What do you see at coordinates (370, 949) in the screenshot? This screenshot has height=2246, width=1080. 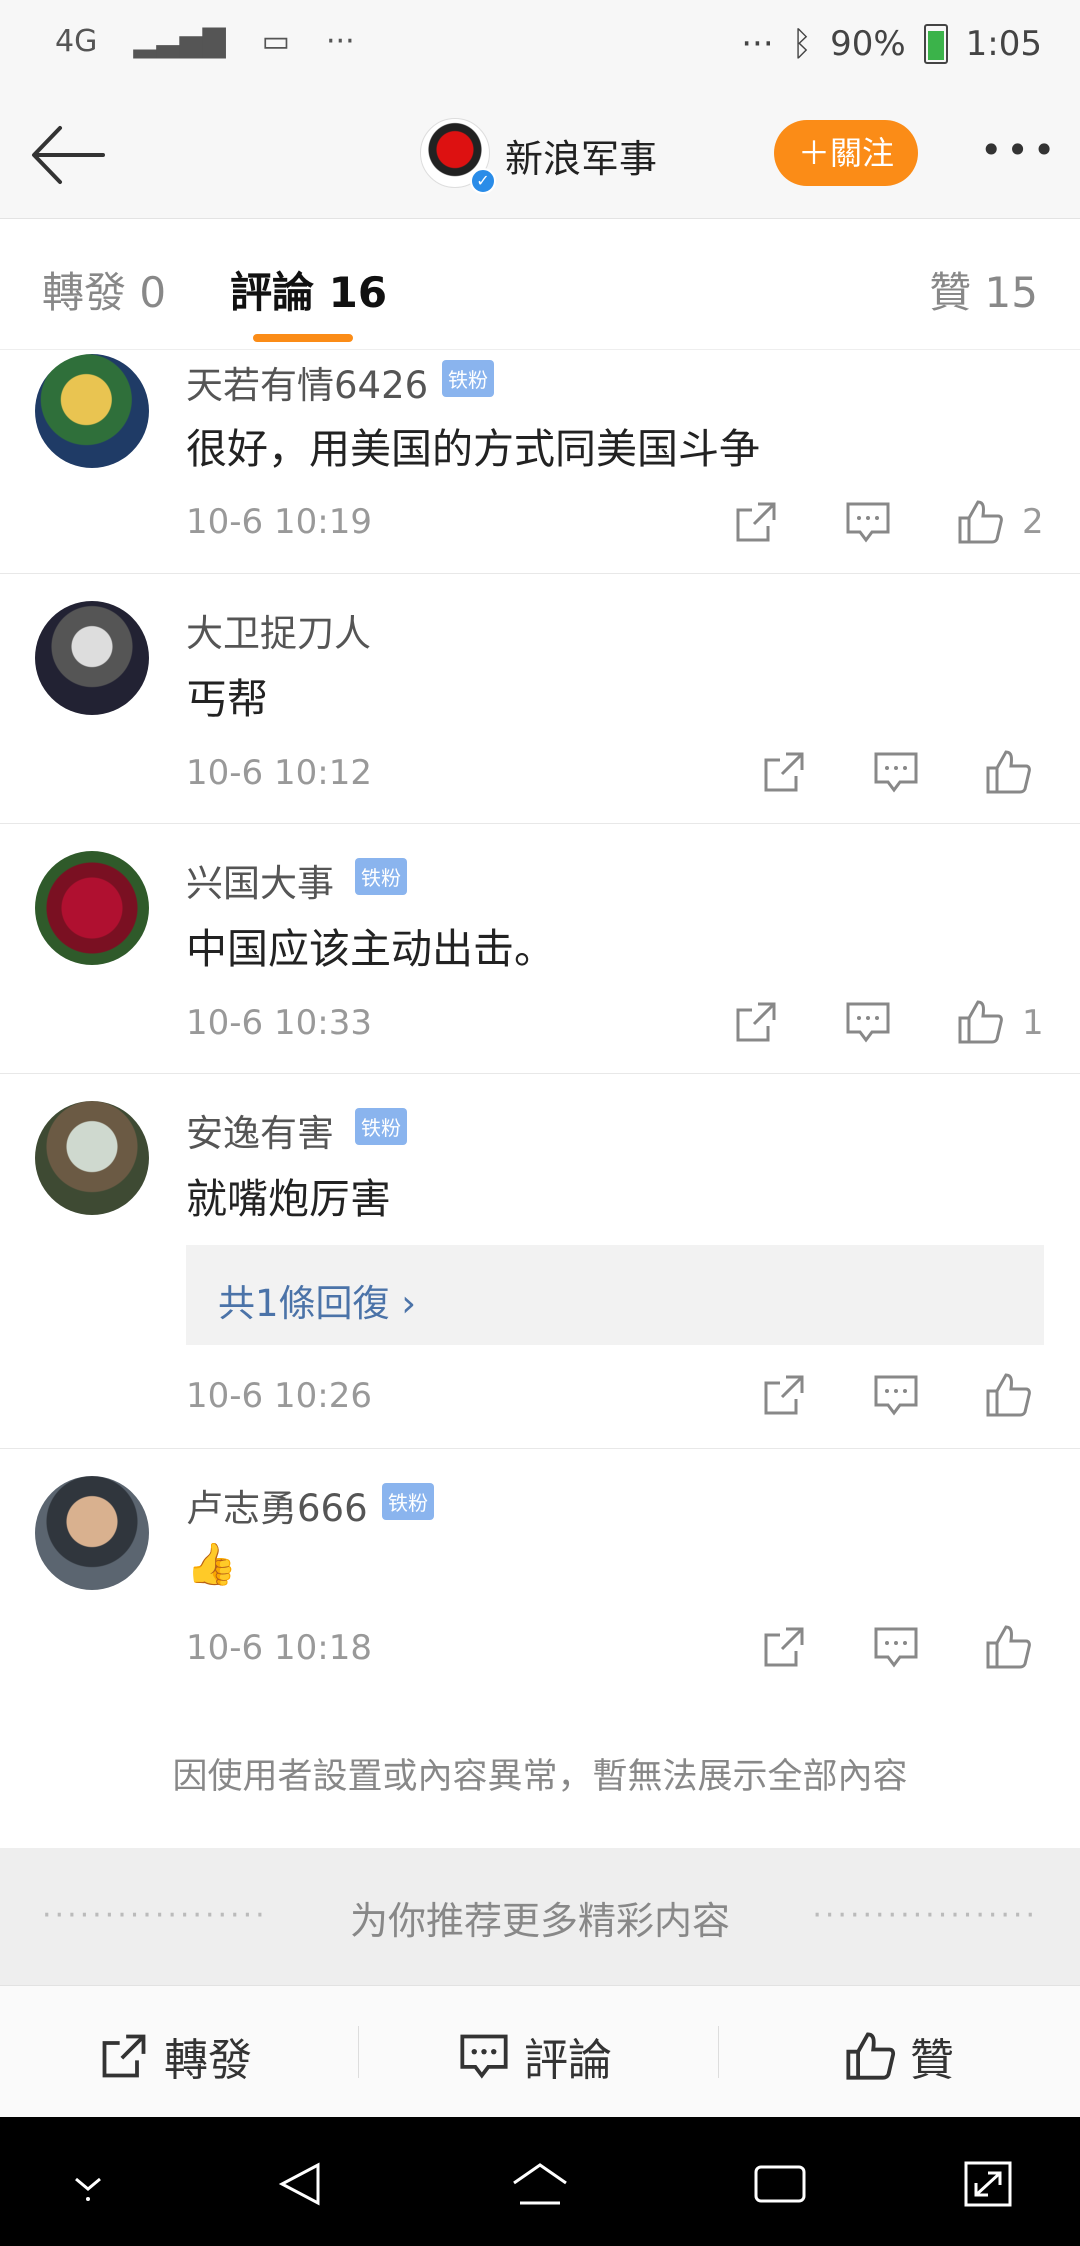 I see `comment-text: 中国应该主动出击。` at bounding box center [370, 949].